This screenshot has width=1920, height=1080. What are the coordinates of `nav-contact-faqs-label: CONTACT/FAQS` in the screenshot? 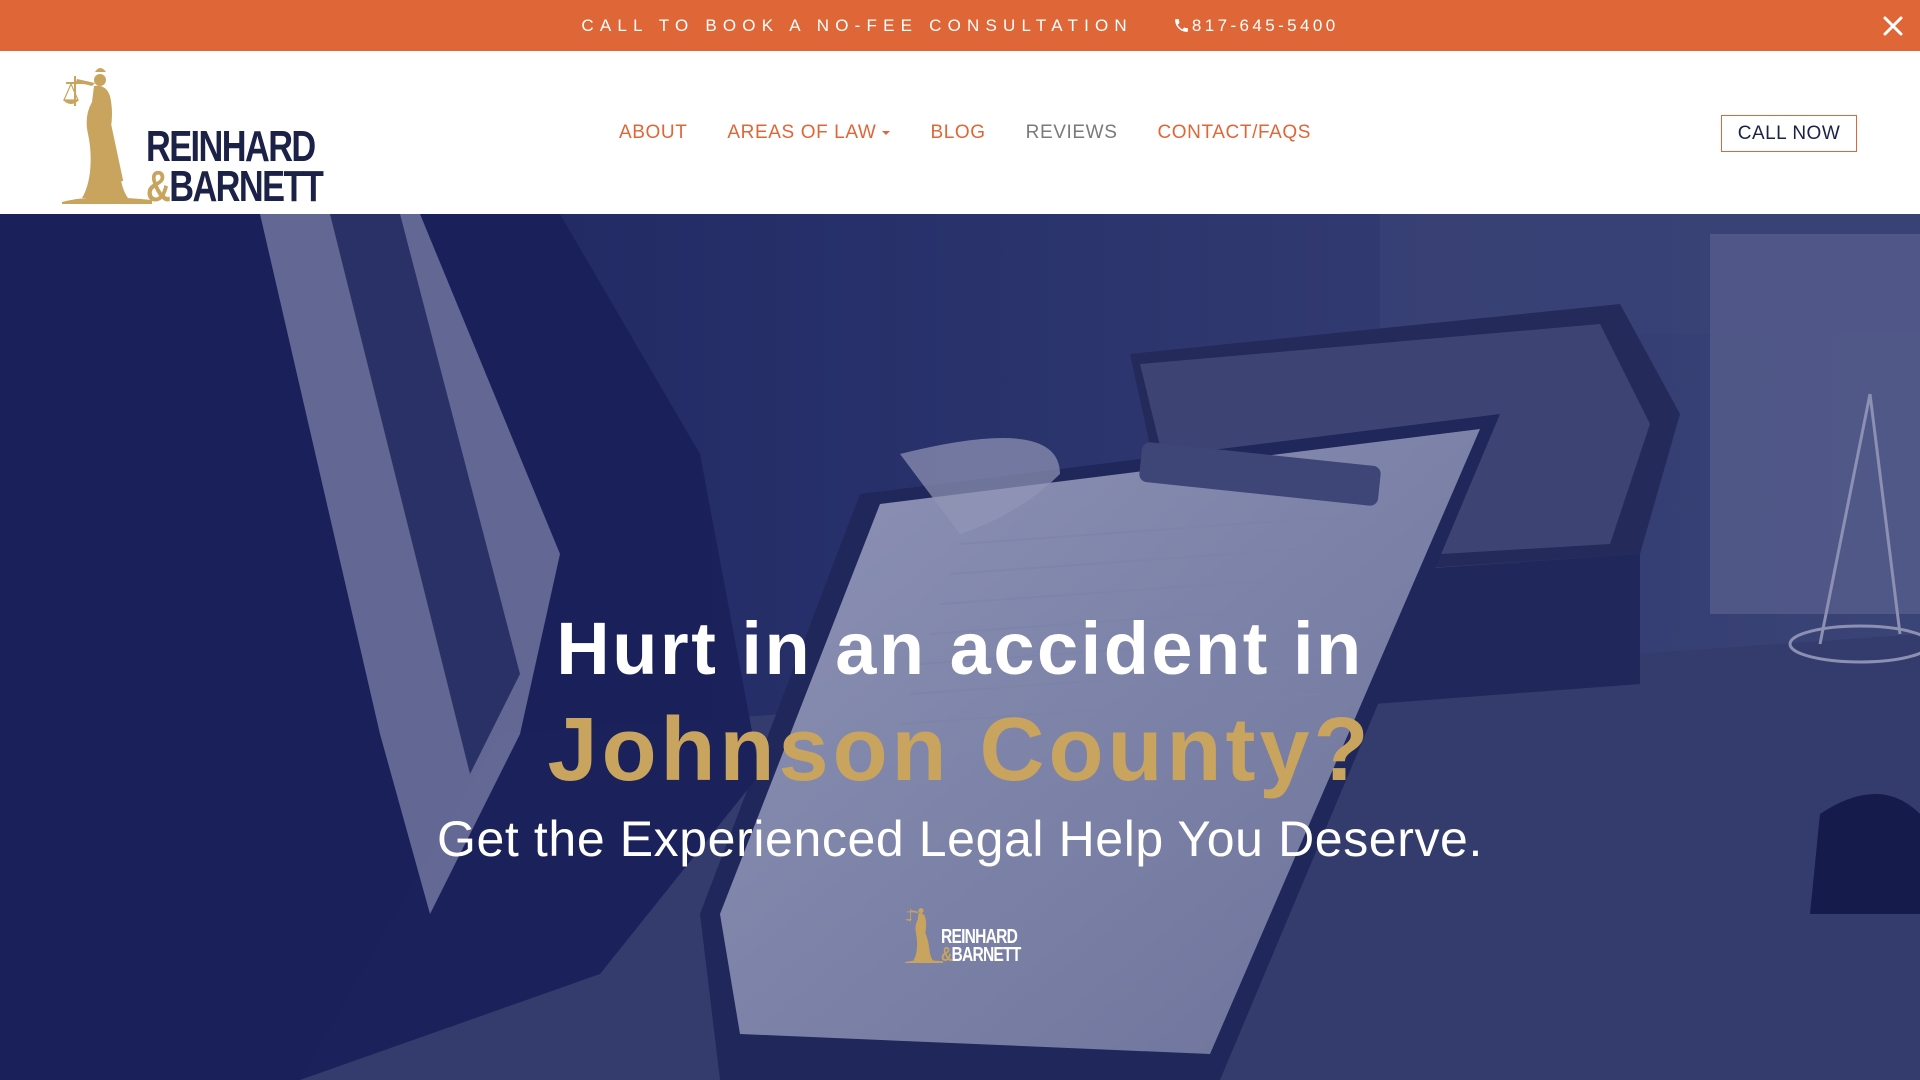 It's located at (1234, 132).